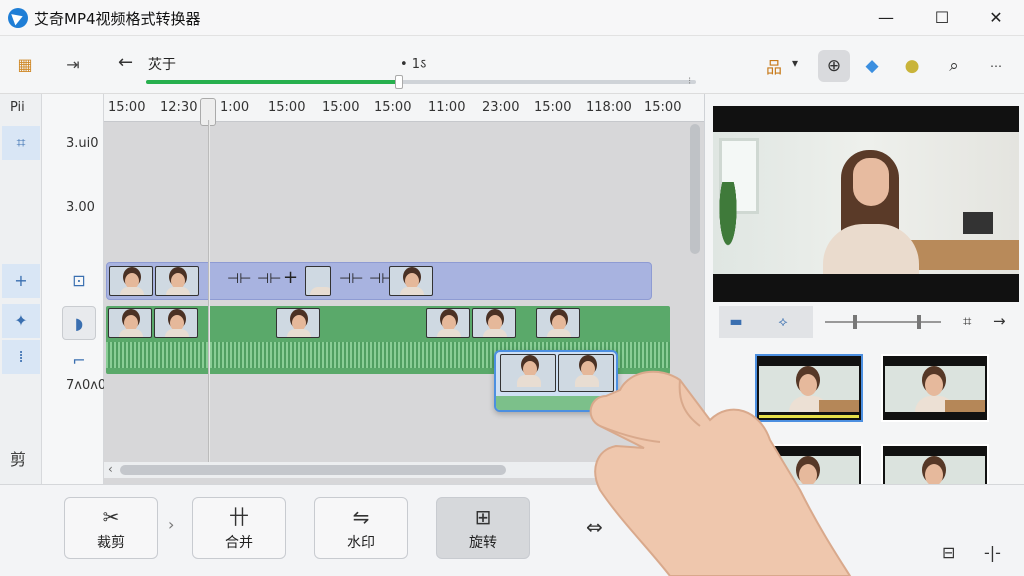 Image resolution: width=1024 pixels, height=576 pixels. Describe the element at coordinates (21, 143) in the screenshot. I see `select-tool-icon: ⌗` at that location.